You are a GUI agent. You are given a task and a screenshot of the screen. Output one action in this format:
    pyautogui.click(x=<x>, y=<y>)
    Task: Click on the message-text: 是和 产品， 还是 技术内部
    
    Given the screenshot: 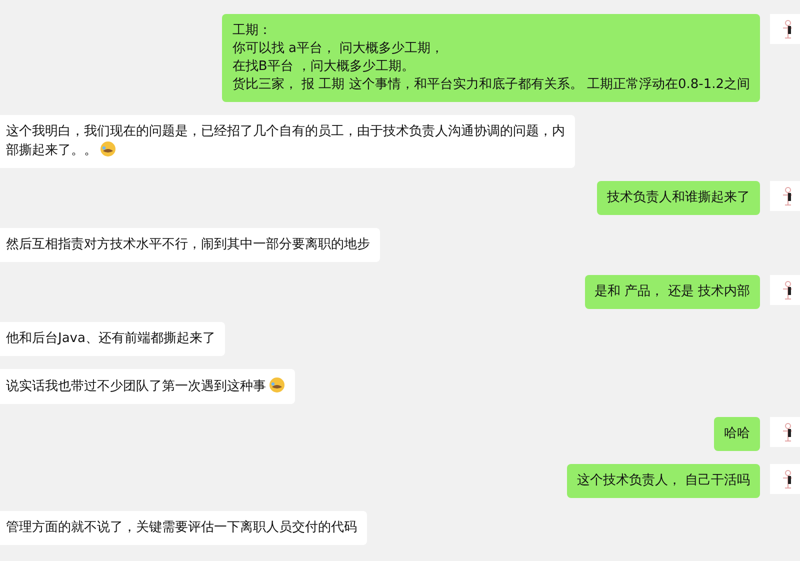 What is the action you would take?
    pyautogui.click(x=672, y=291)
    